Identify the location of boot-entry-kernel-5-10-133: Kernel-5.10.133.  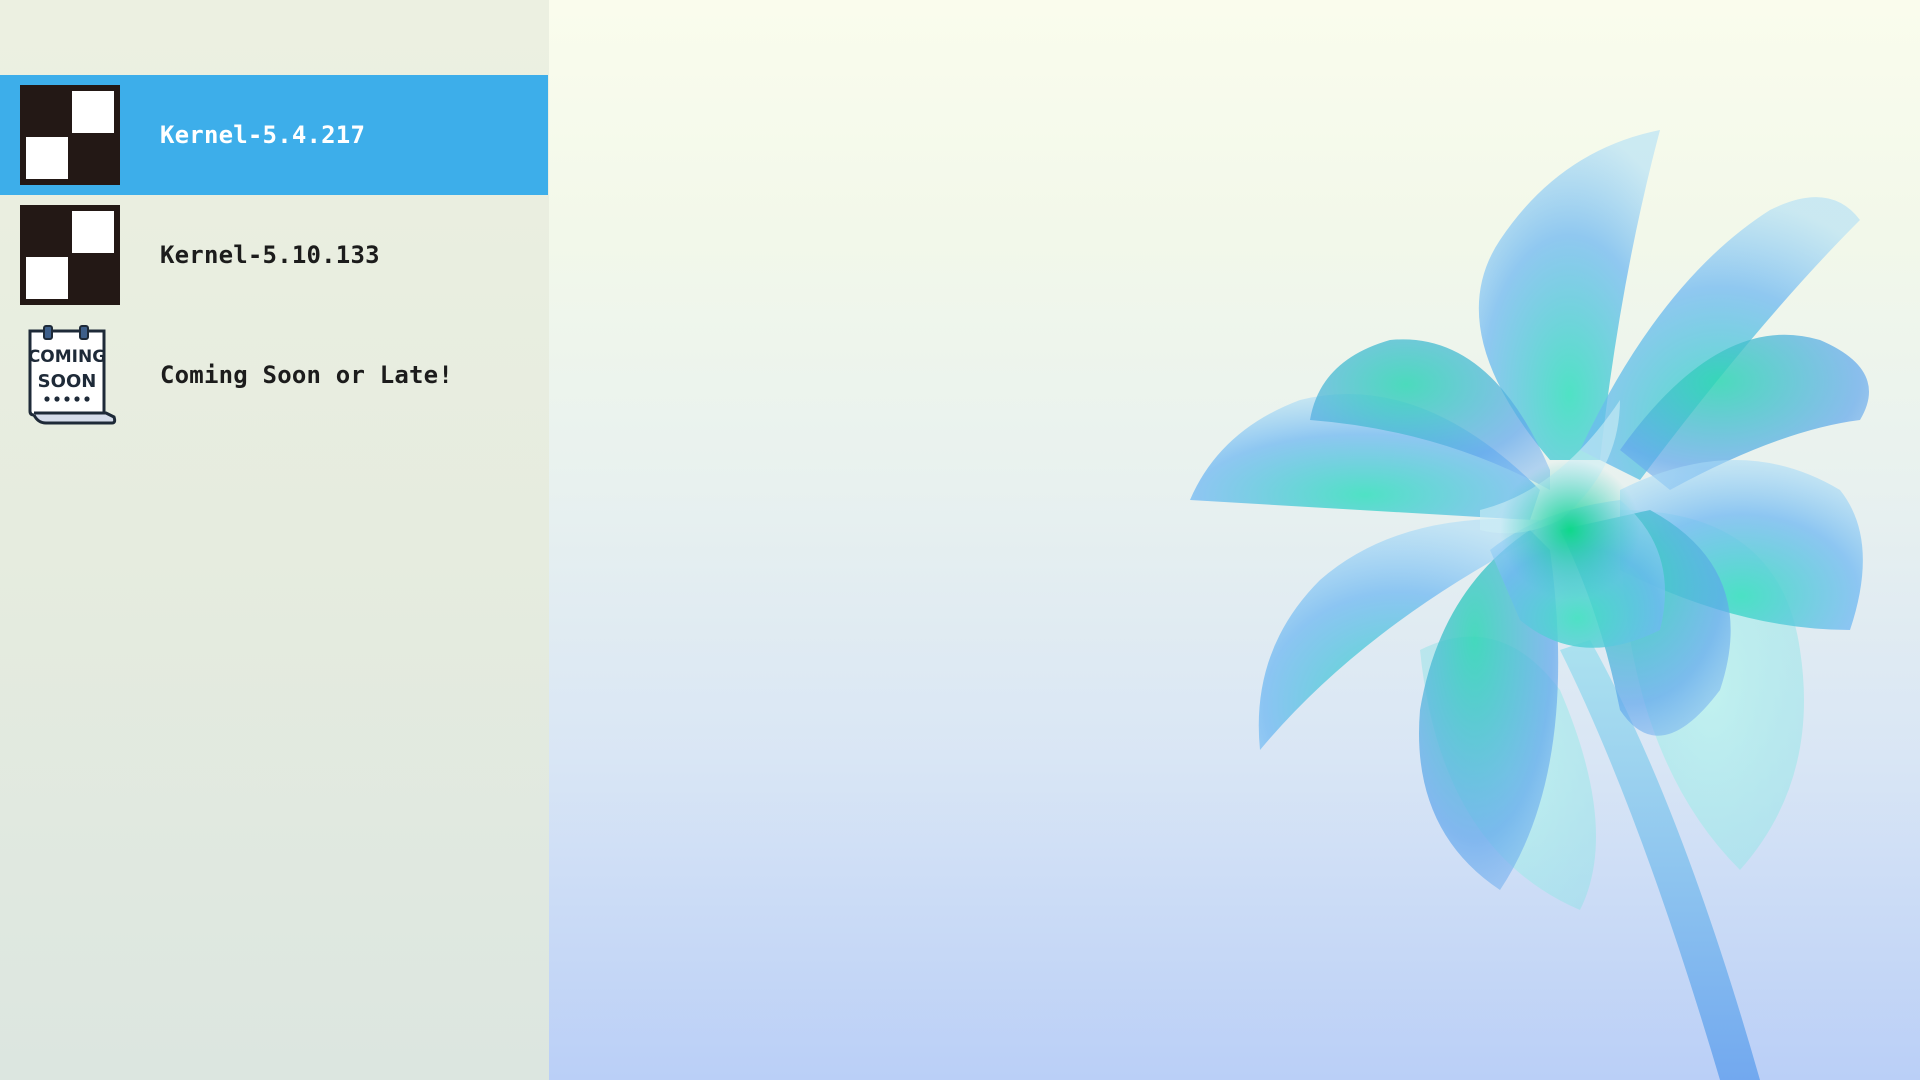
(274, 255).